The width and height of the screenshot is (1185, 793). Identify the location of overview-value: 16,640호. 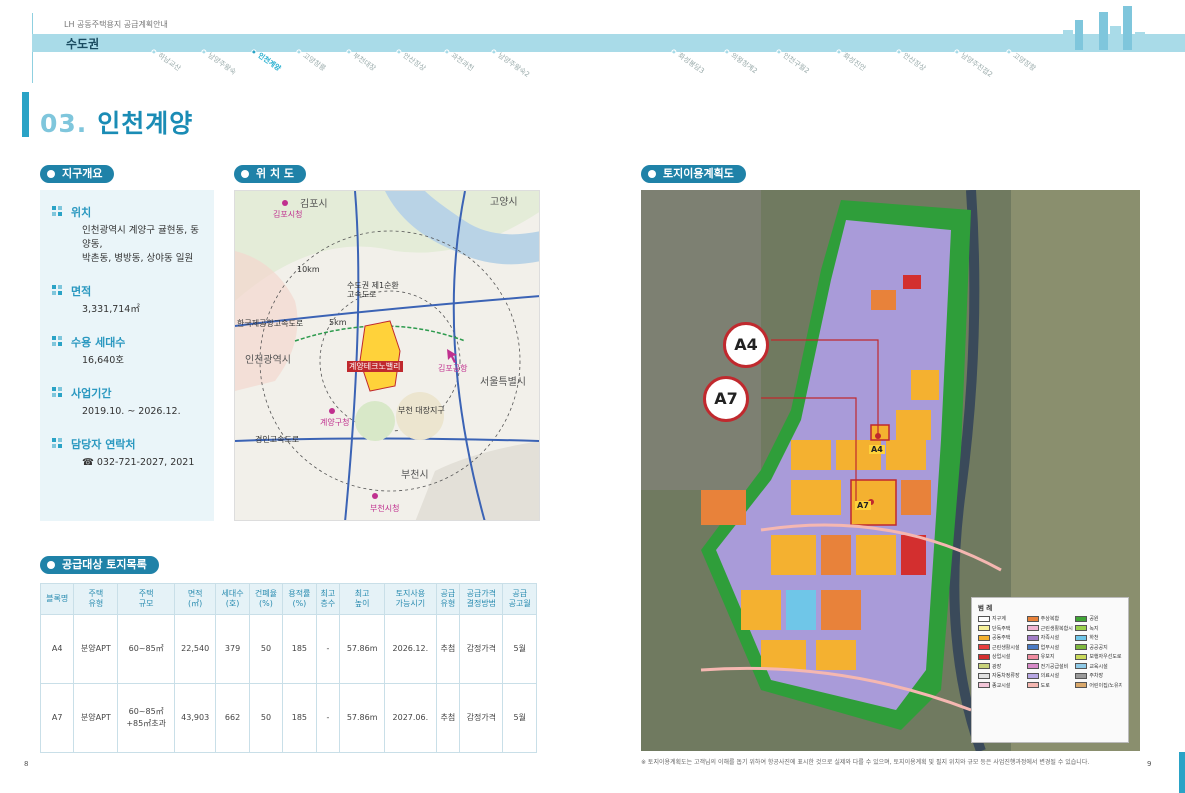
(103, 360).